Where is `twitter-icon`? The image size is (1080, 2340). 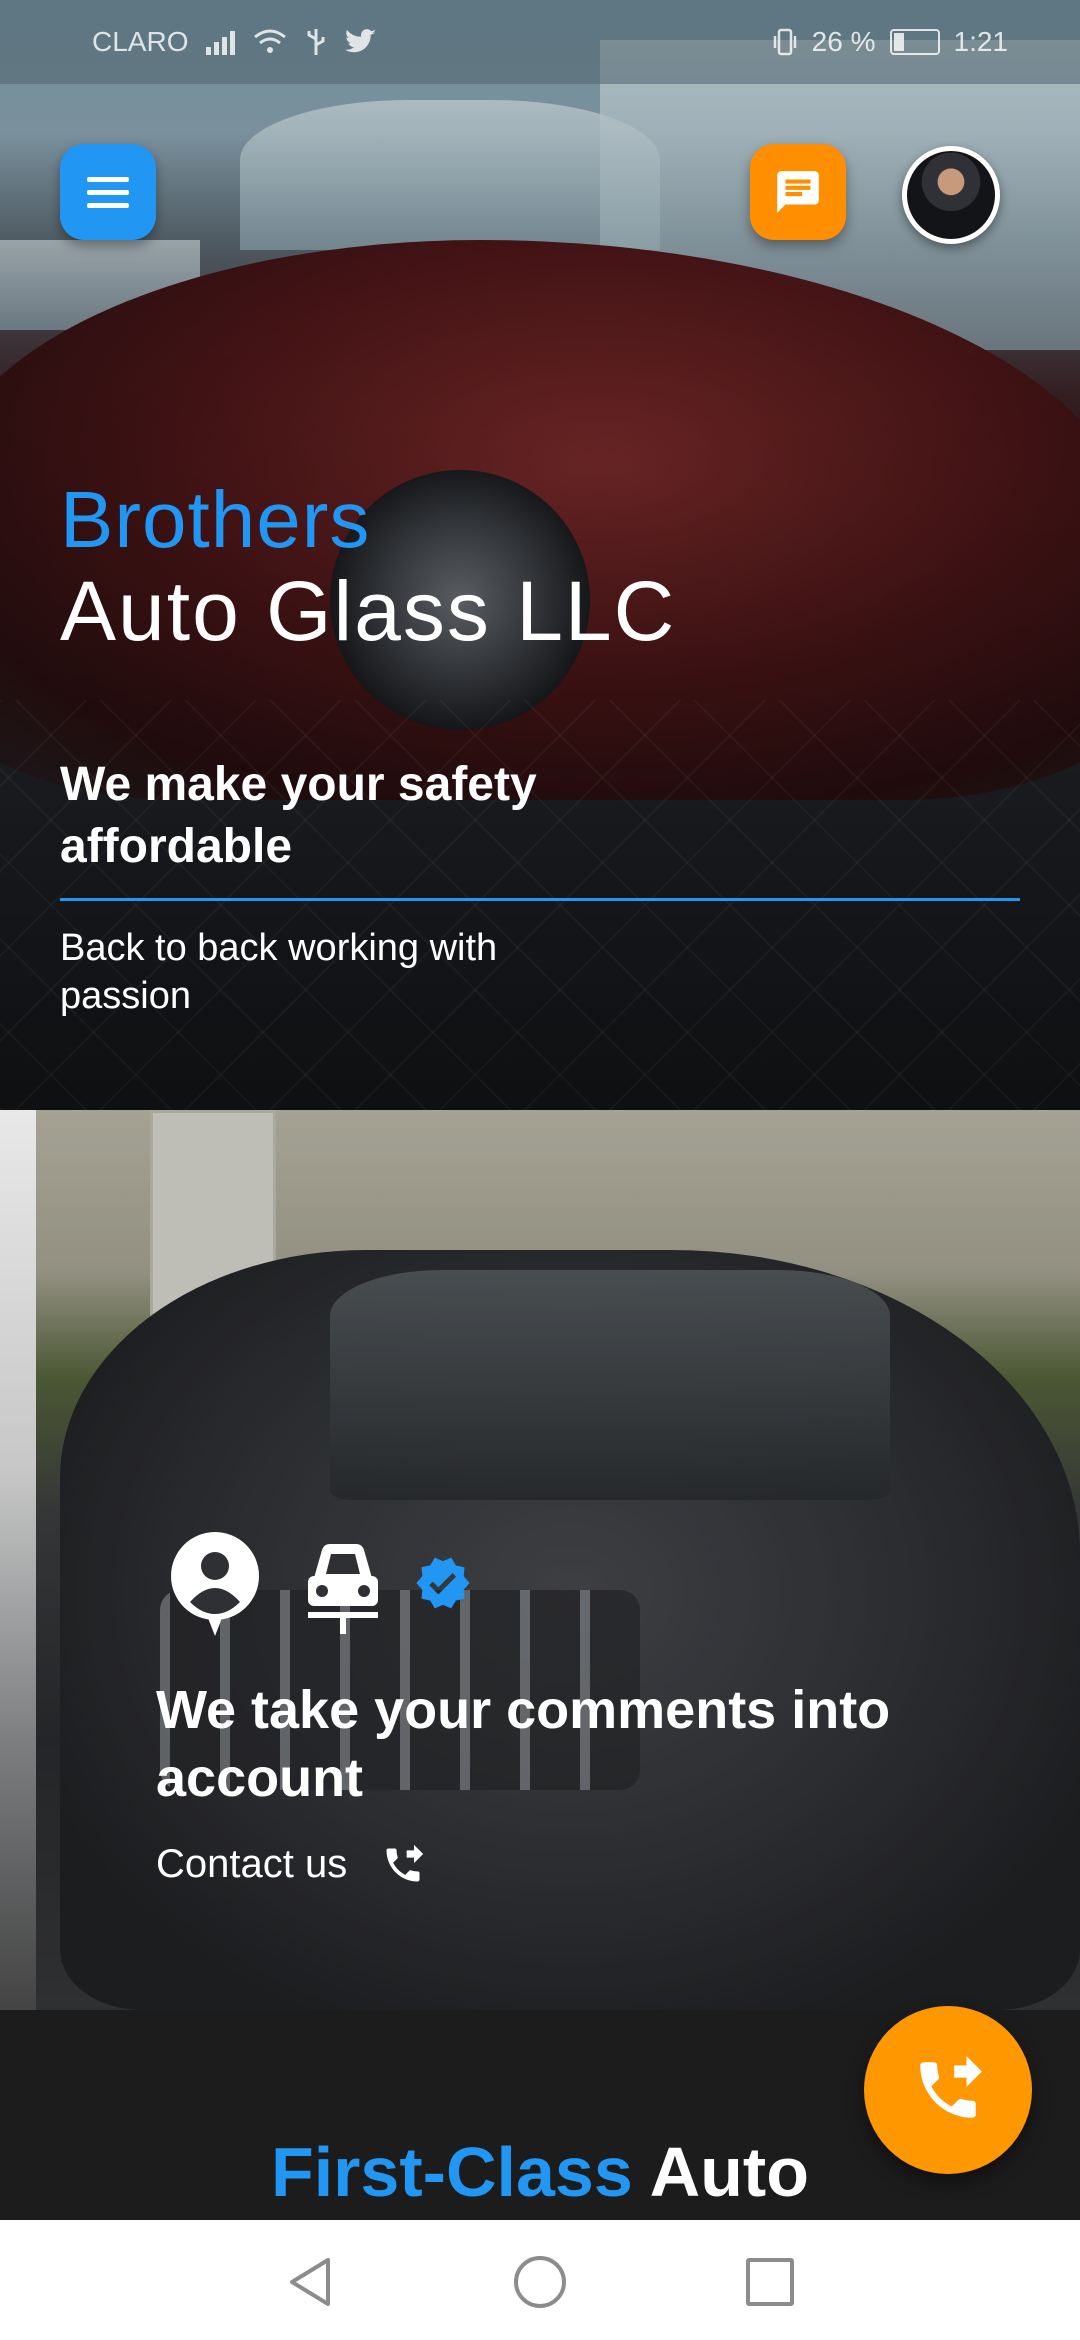 twitter-icon is located at coordinates (361, 41).